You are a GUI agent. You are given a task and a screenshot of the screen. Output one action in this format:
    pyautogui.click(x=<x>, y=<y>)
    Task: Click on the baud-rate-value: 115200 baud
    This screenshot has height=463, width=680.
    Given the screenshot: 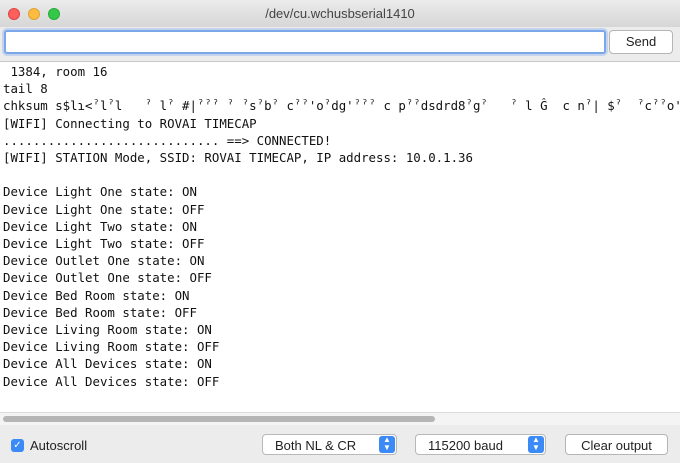 What is the action you would take?
    pyautogui.click(x=465, y=445)
    